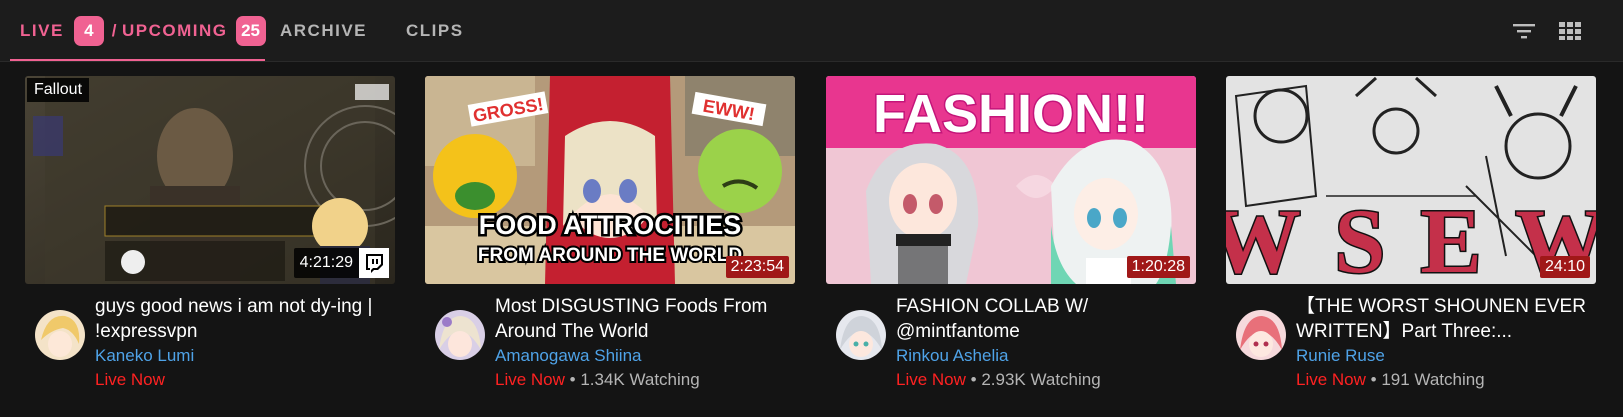 The image size is (1623, 417). I want to click on thumb-headline: FASHION!!, so click(1011, 114).